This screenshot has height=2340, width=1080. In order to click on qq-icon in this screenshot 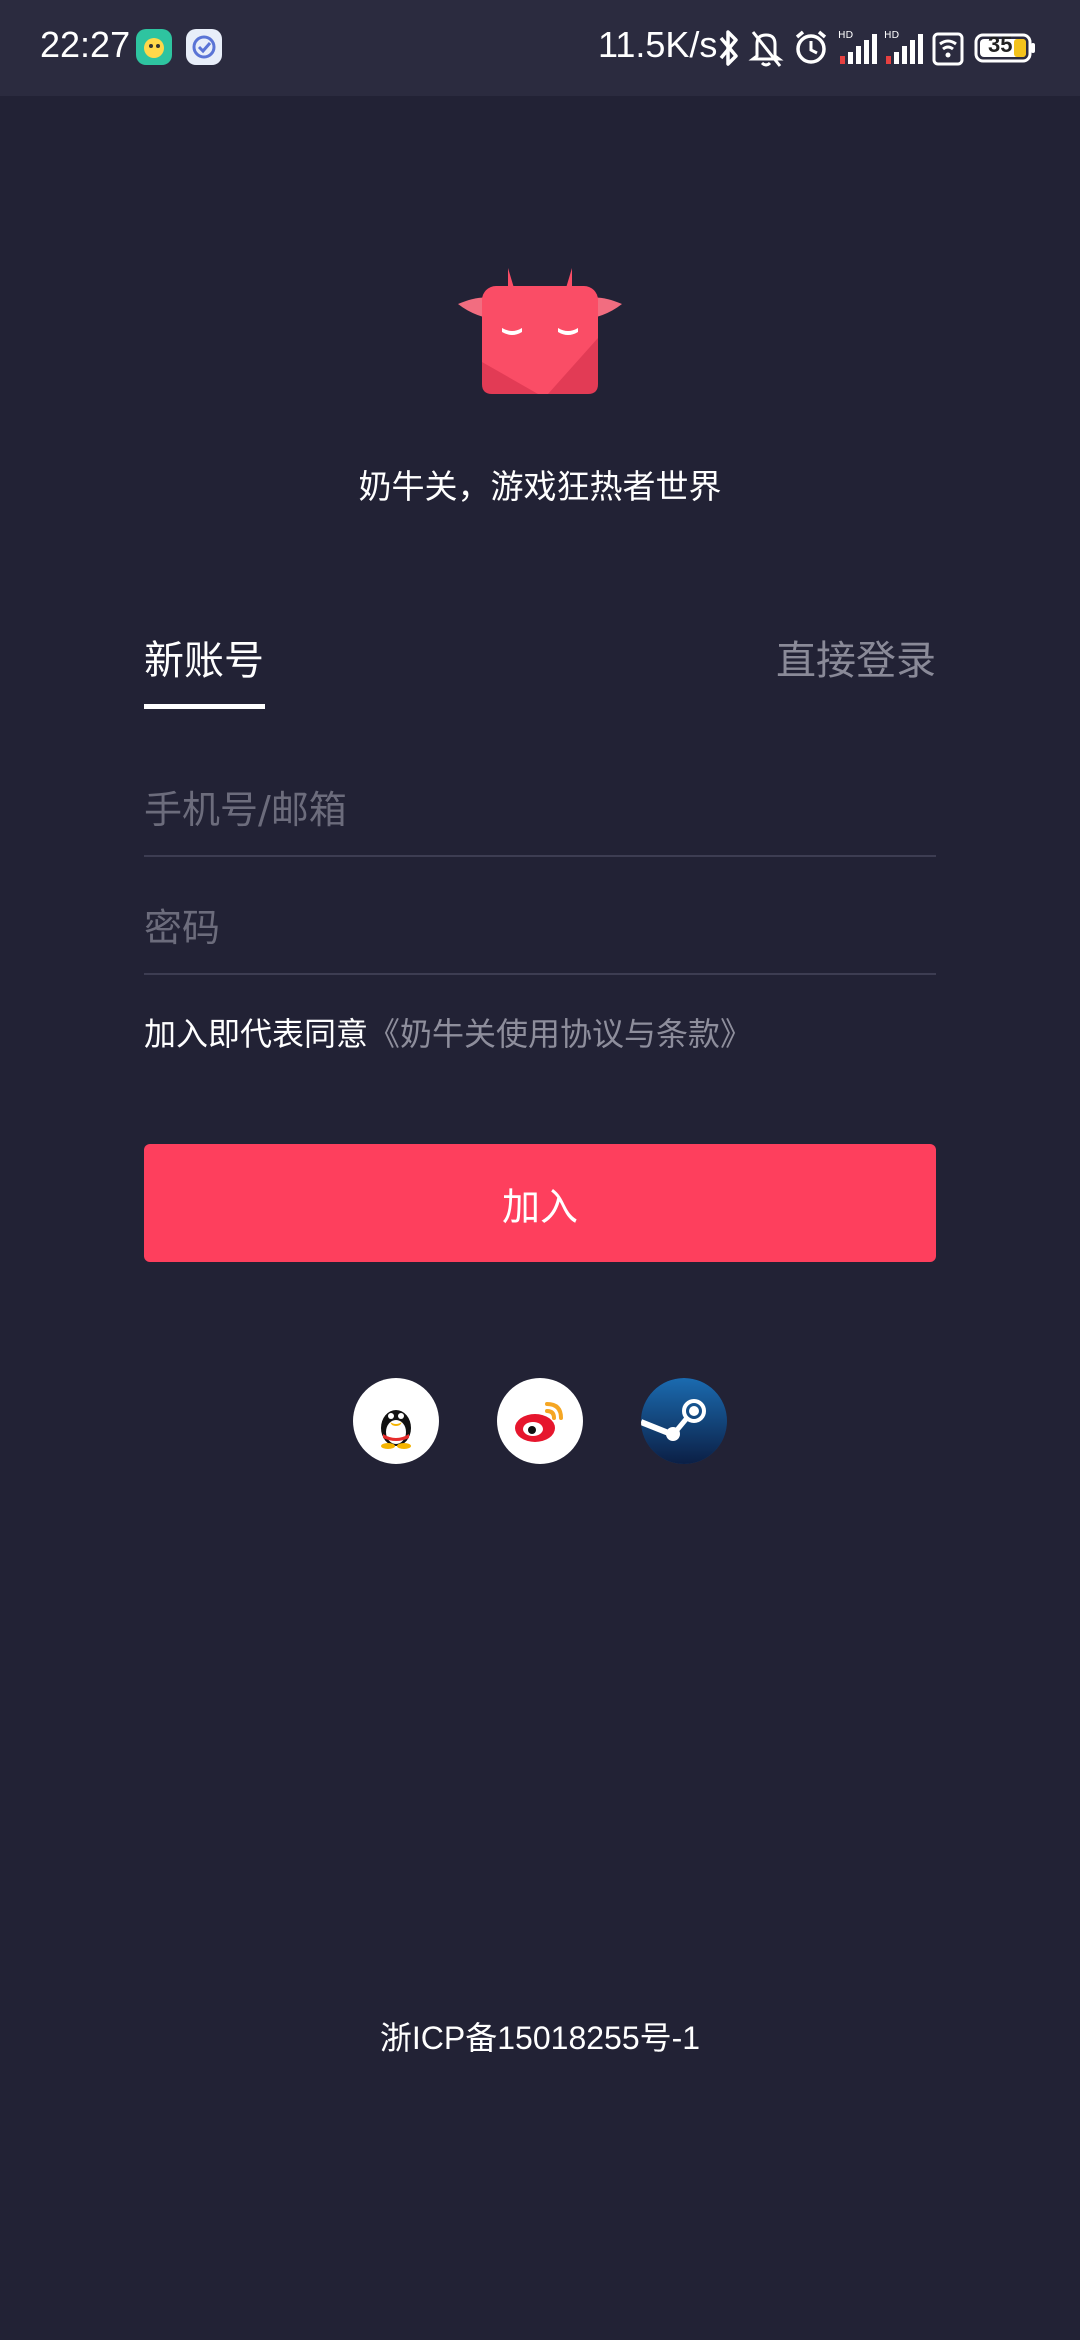, I will do `click(396, 1429)`.